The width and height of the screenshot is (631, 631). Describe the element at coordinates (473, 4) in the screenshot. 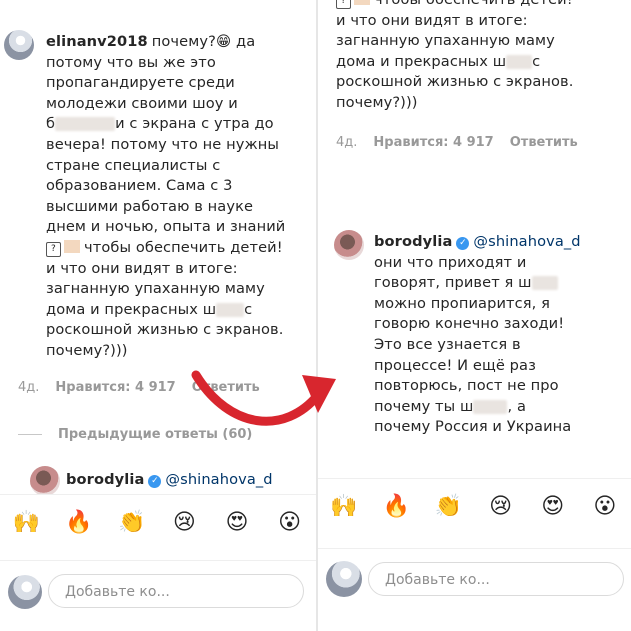

I see `comment-line-top: чтобы обеспечить детей!` at that location.